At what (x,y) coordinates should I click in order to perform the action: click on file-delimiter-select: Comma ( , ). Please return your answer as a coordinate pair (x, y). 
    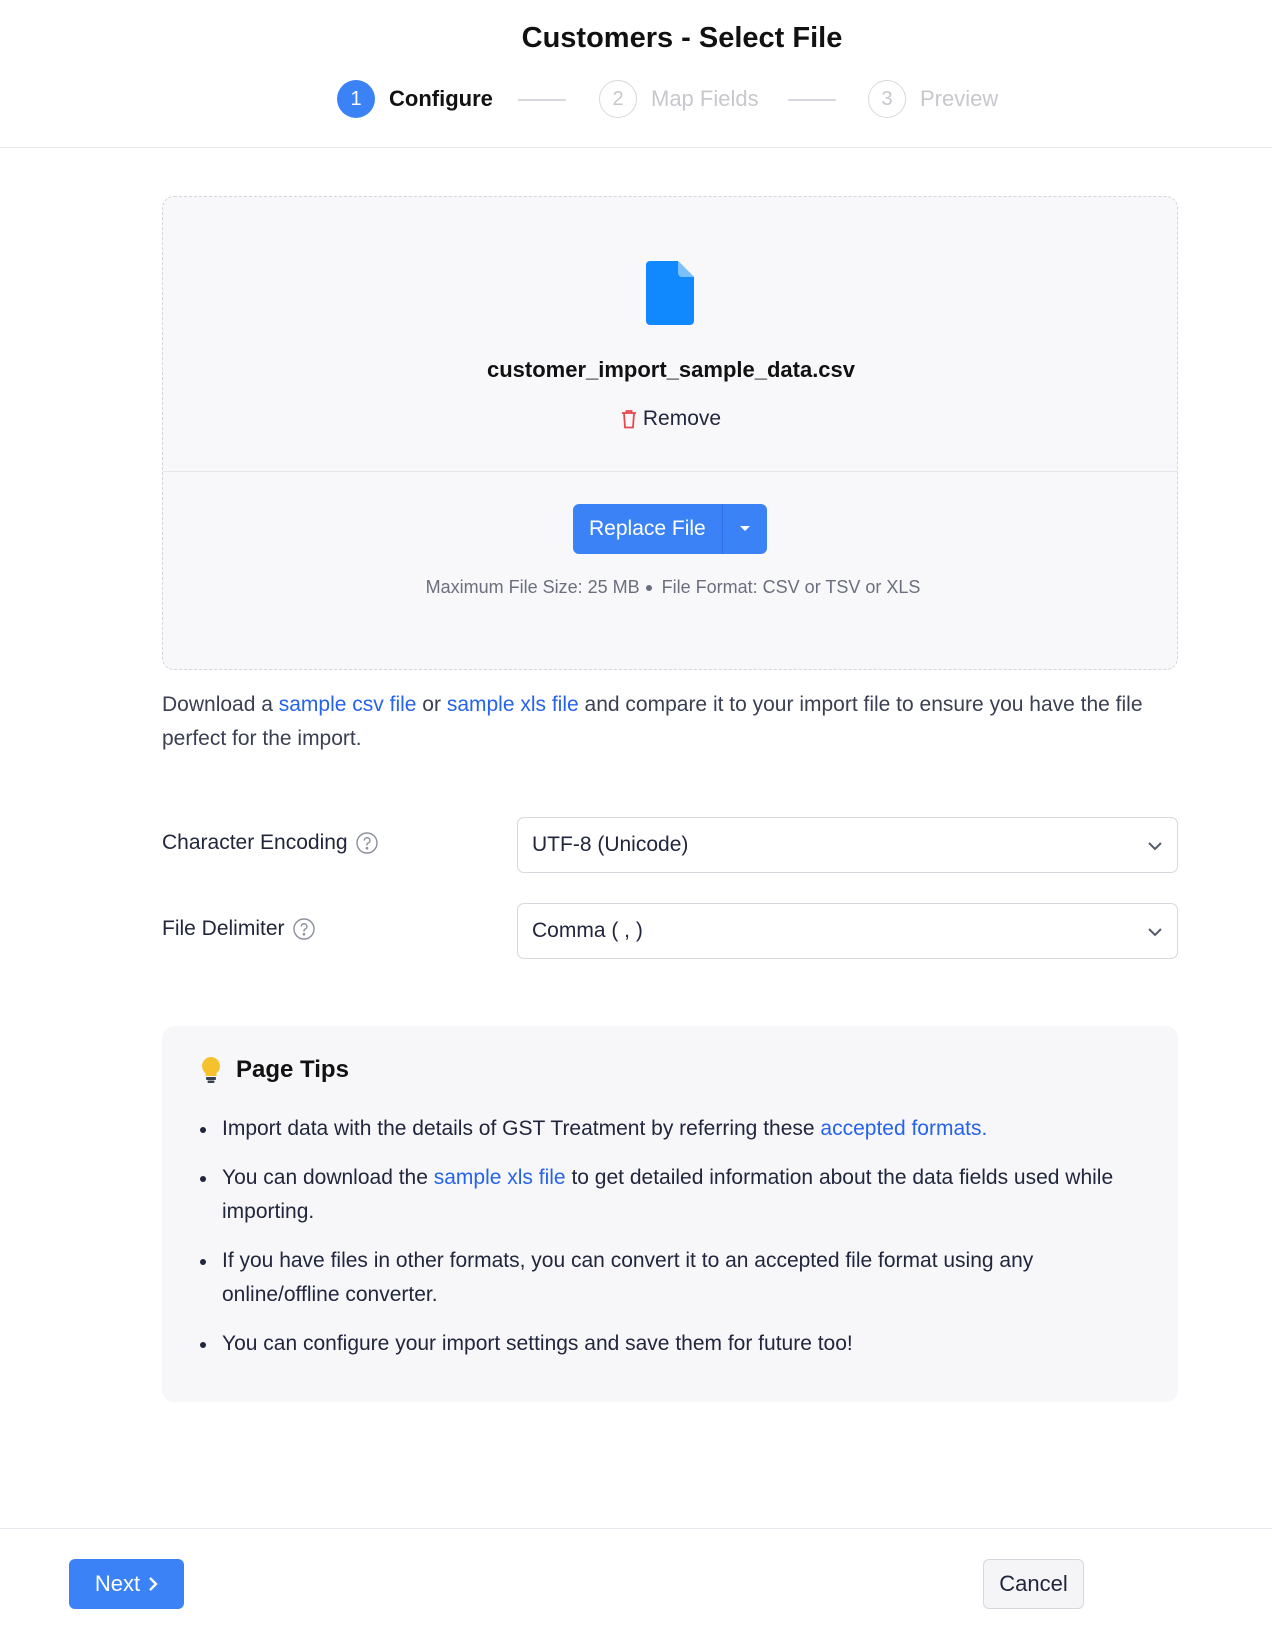
    Looking at the image, I should click on (847, 931).